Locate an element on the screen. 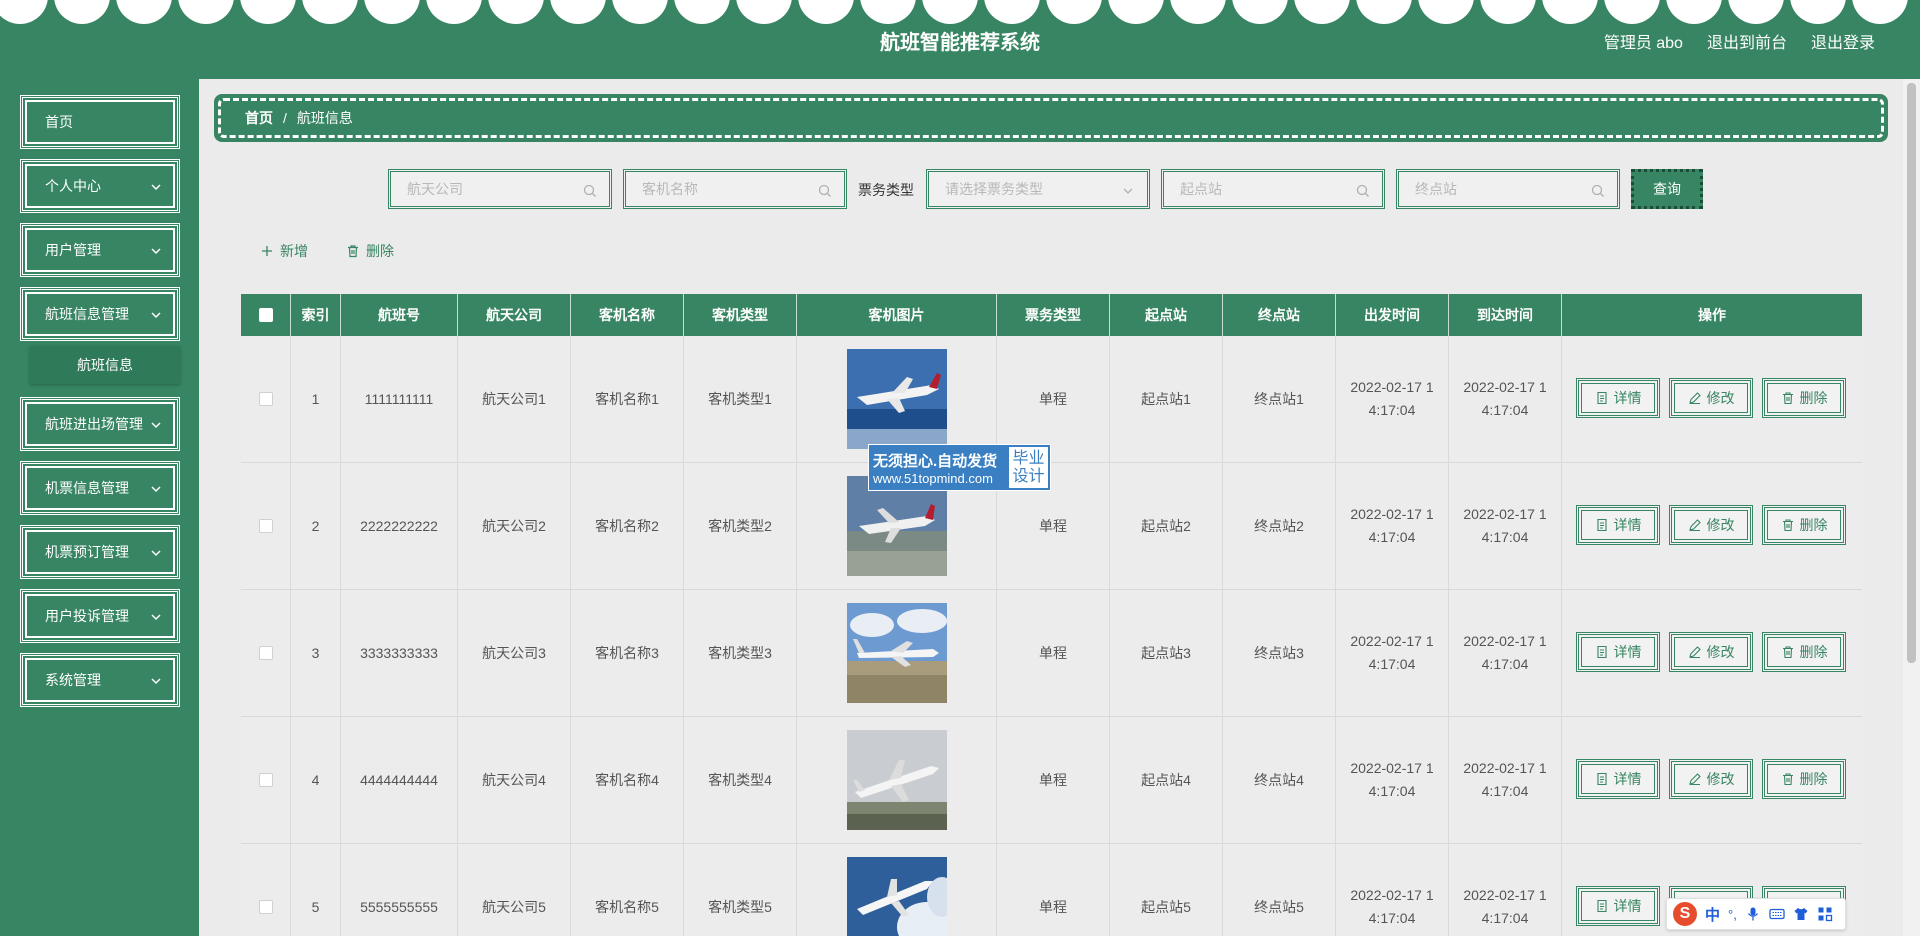  sidebar-item-label: 用户管理 is located at coordinates (73, 250).